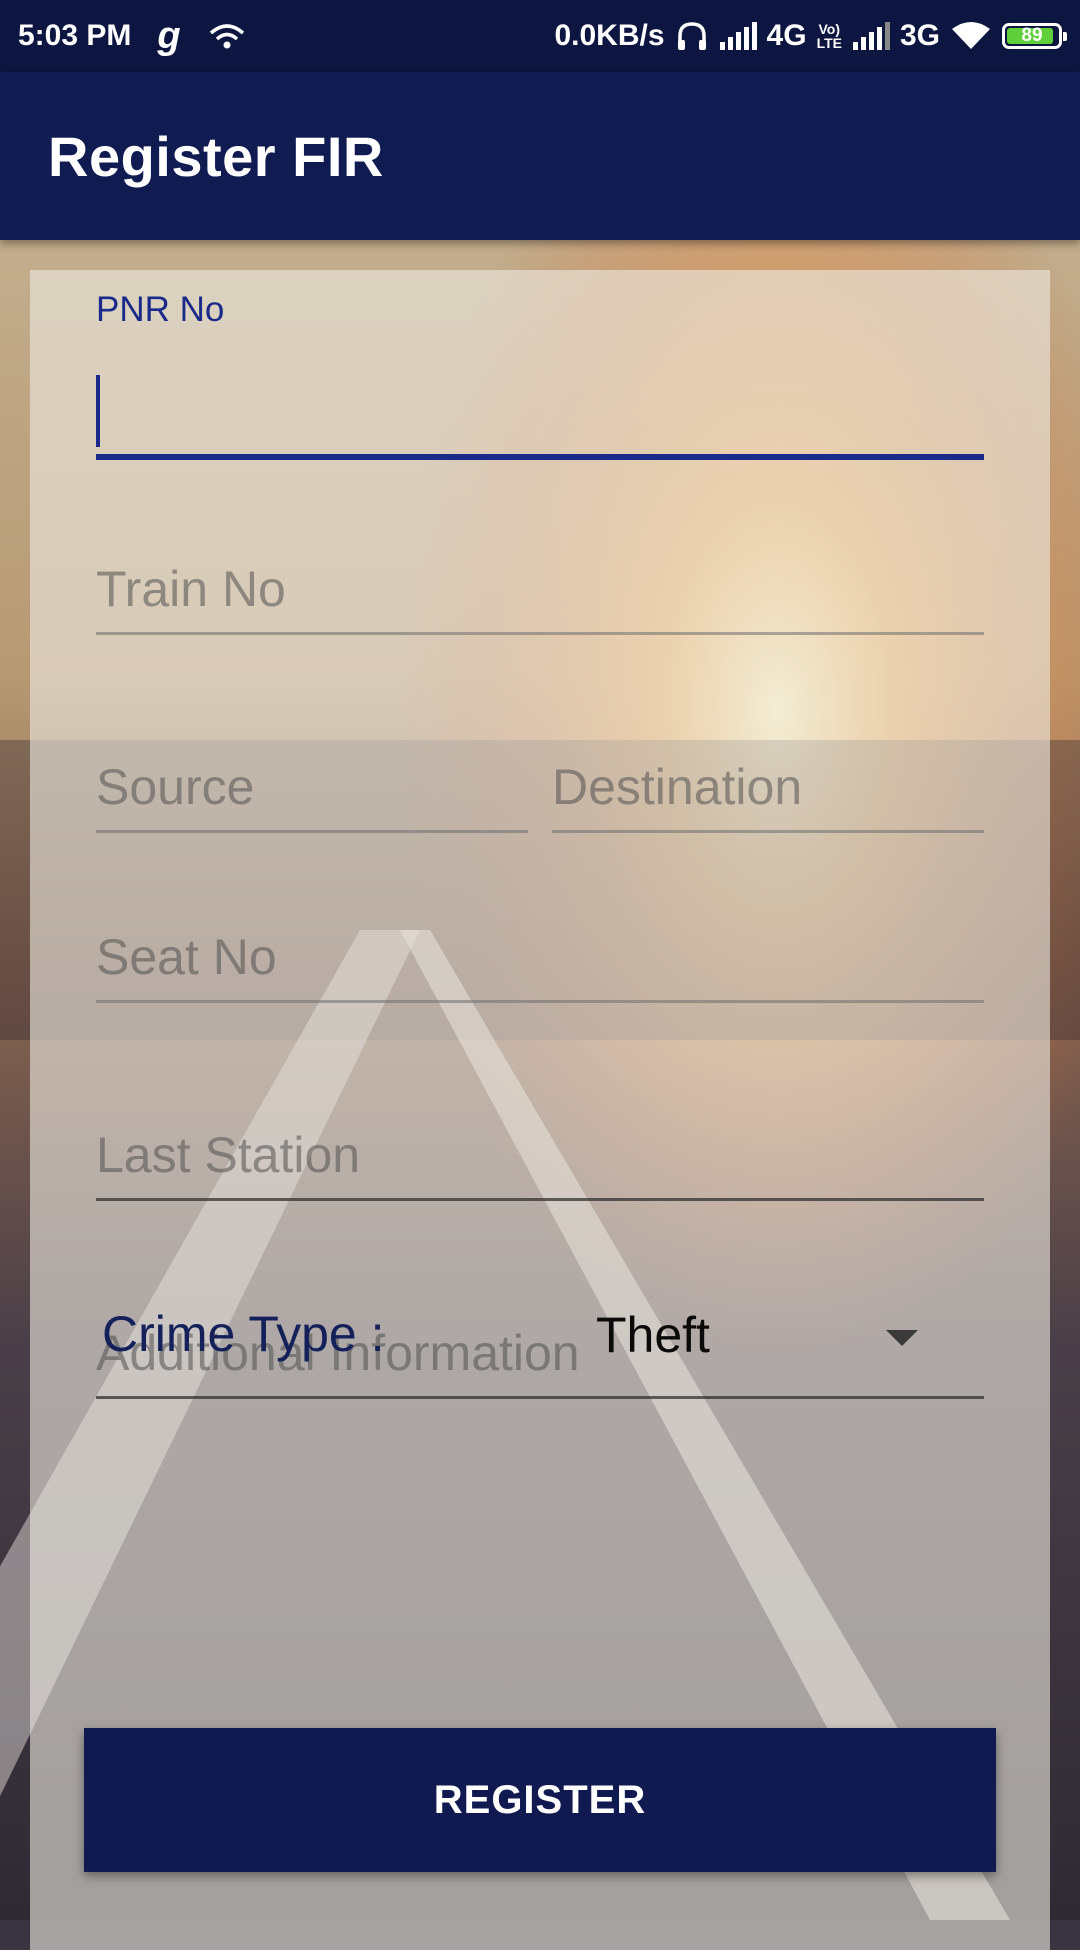 The height and width of the screenshot is (1950, 1080). Describe the element at coordinates (829, 36) in the screenshot. I see `volte-badge: Vo) LTE` at that location.